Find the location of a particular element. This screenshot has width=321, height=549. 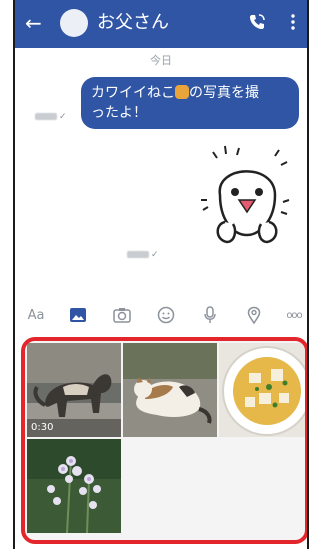

location-pin-icon is located at coordinates (254, 315).